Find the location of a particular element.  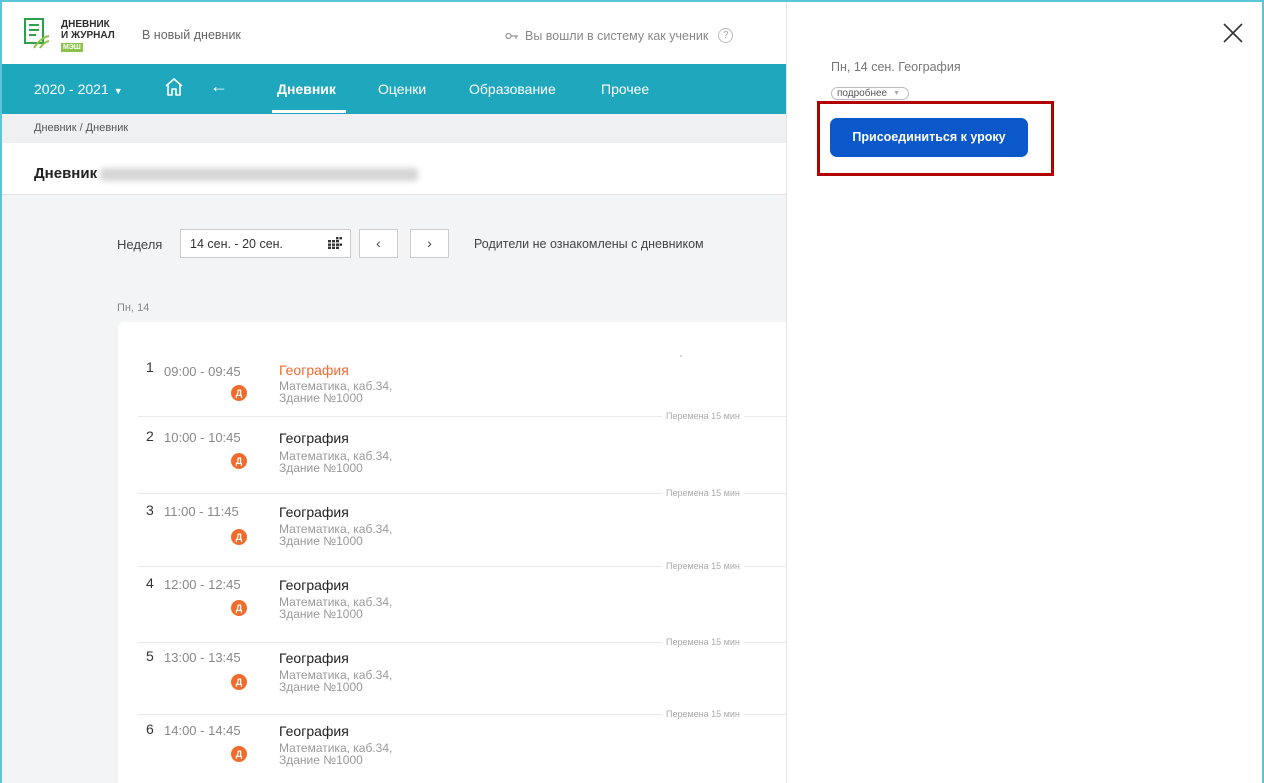

logo-icon is located at coordinates (37, 34).